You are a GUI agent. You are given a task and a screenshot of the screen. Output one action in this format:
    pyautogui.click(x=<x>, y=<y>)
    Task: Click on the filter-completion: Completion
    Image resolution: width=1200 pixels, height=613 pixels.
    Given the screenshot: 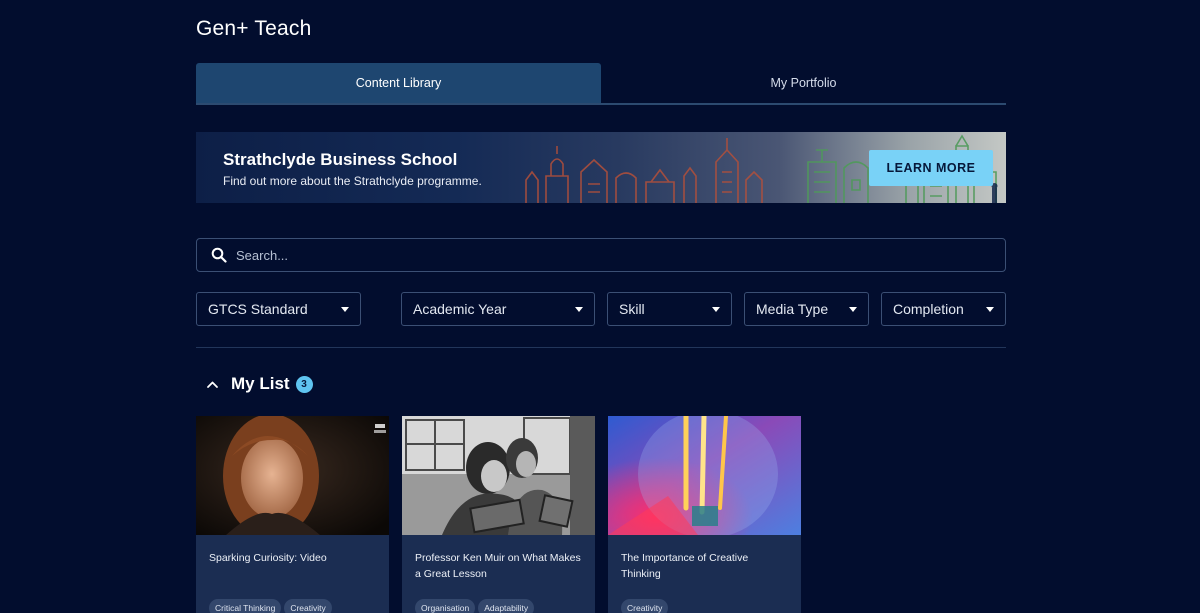 What is the action you would take?
    pyautogui.click(x=943, y=309)
    